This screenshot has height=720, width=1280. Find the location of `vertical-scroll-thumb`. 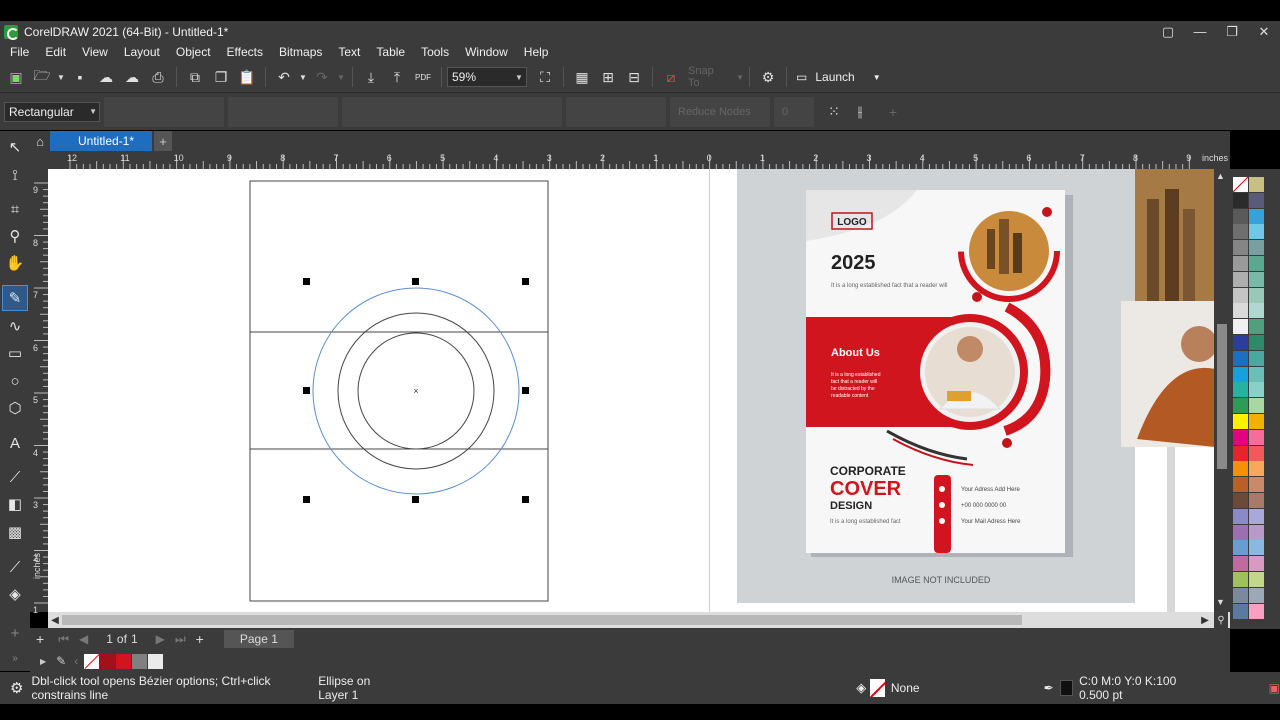

vertical-scroll-thumb is located at coordinates (1222, 396).